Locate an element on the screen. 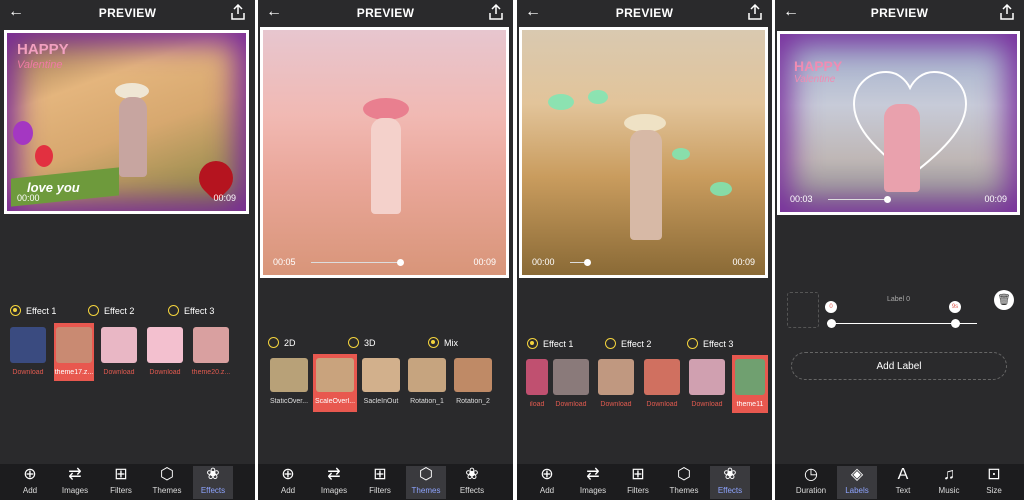  nav-labels: ◈ Labels is located at coordinates (857, 482).